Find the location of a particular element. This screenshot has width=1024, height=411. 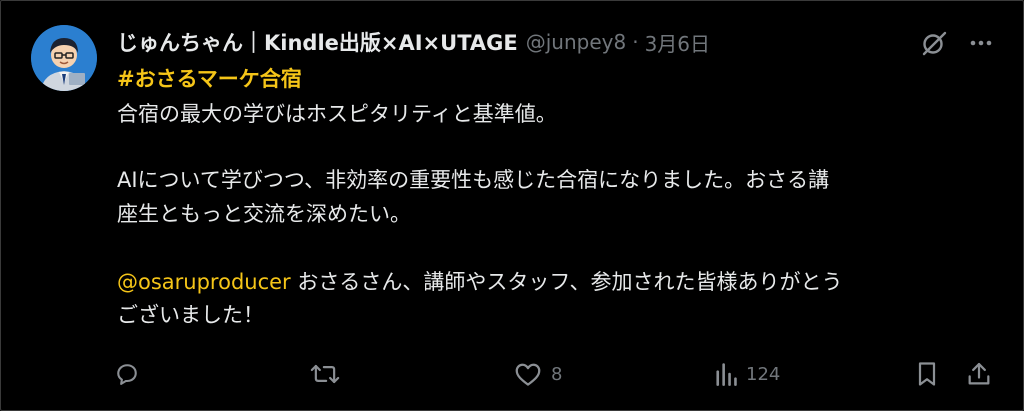

views-button: 124 is located at coordinates (747, 374).